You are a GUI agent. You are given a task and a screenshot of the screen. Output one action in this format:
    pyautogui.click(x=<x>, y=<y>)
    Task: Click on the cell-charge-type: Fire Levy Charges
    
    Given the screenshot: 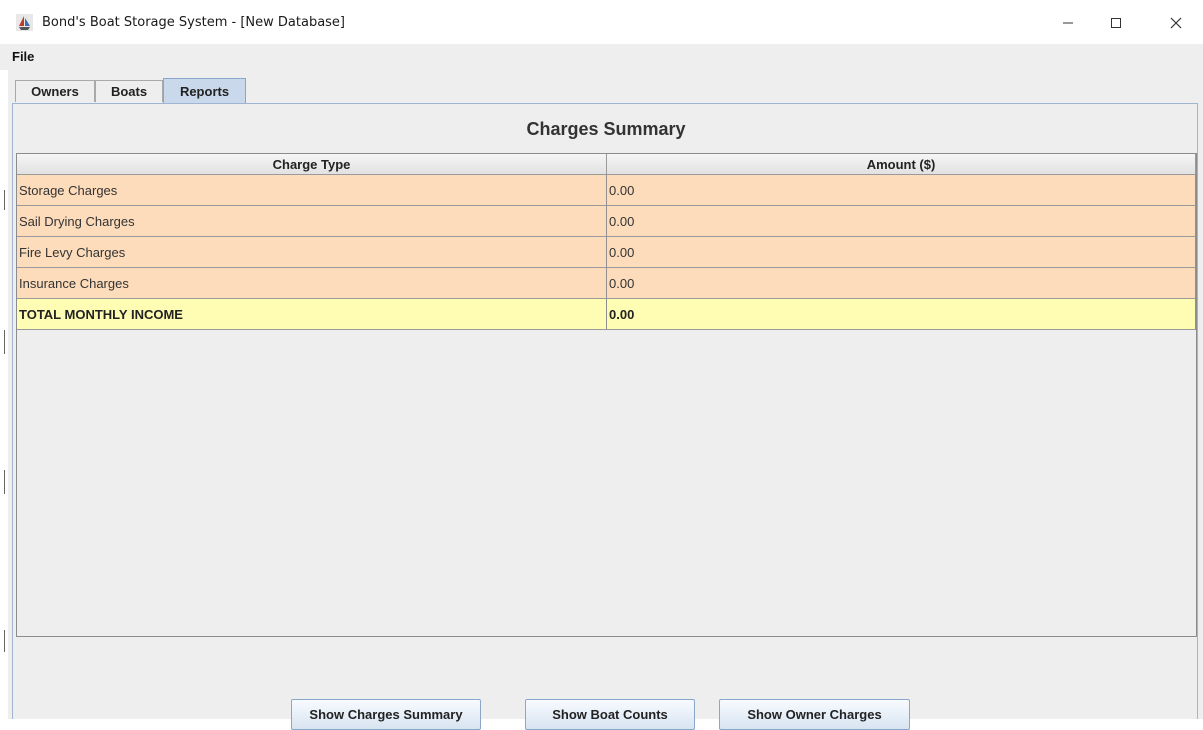 What is the action you would take?
    pyautogui.click(x=312, y=252)
    